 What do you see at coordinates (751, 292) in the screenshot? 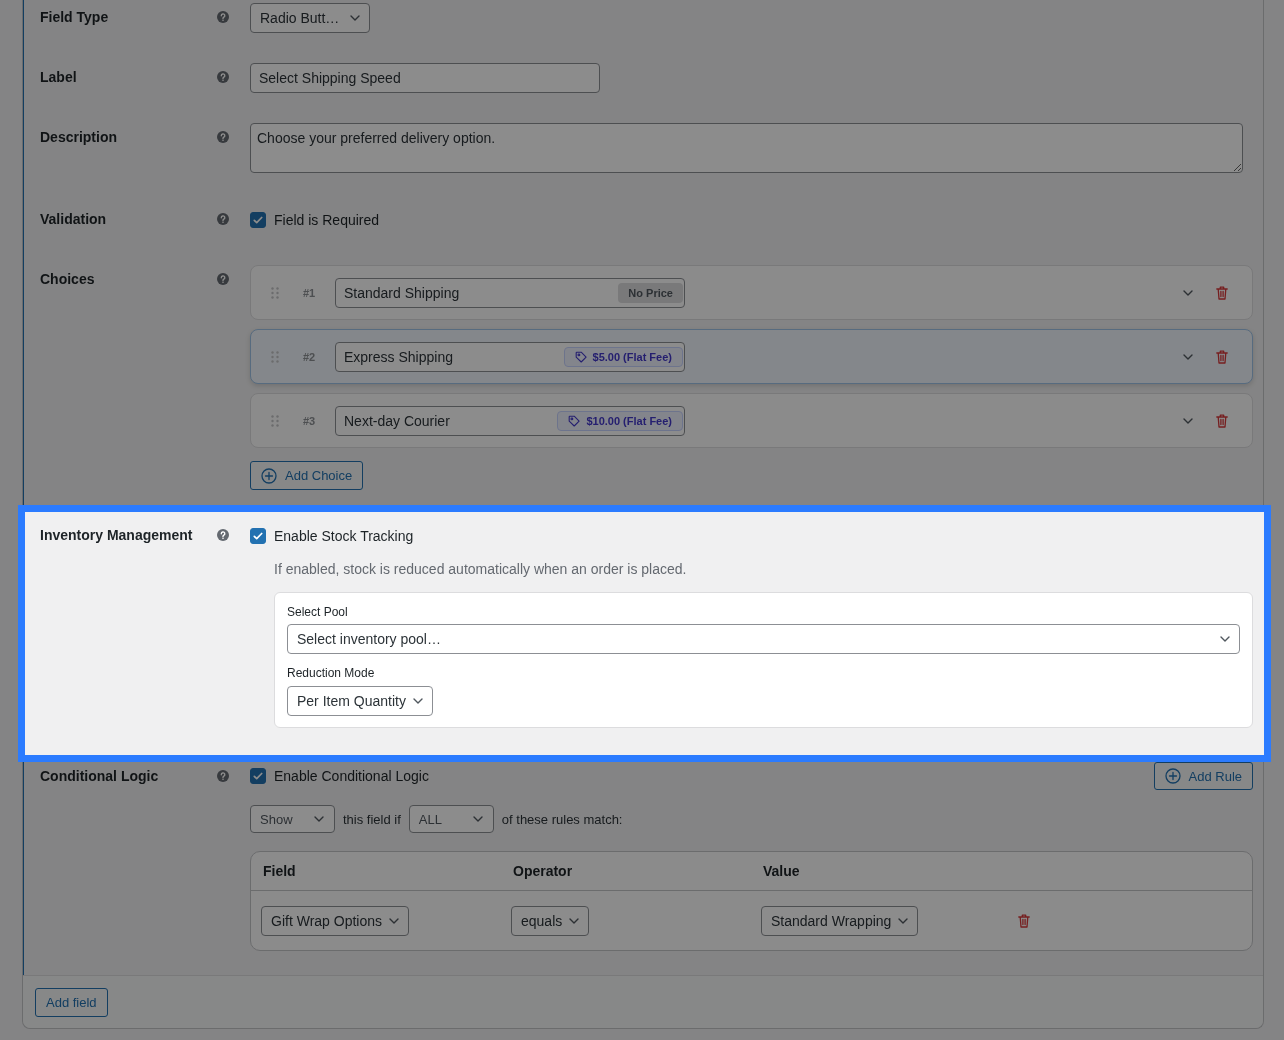
I see `choice-card: #1 Standard Shipping No Price` at bounding box center [751, 292].